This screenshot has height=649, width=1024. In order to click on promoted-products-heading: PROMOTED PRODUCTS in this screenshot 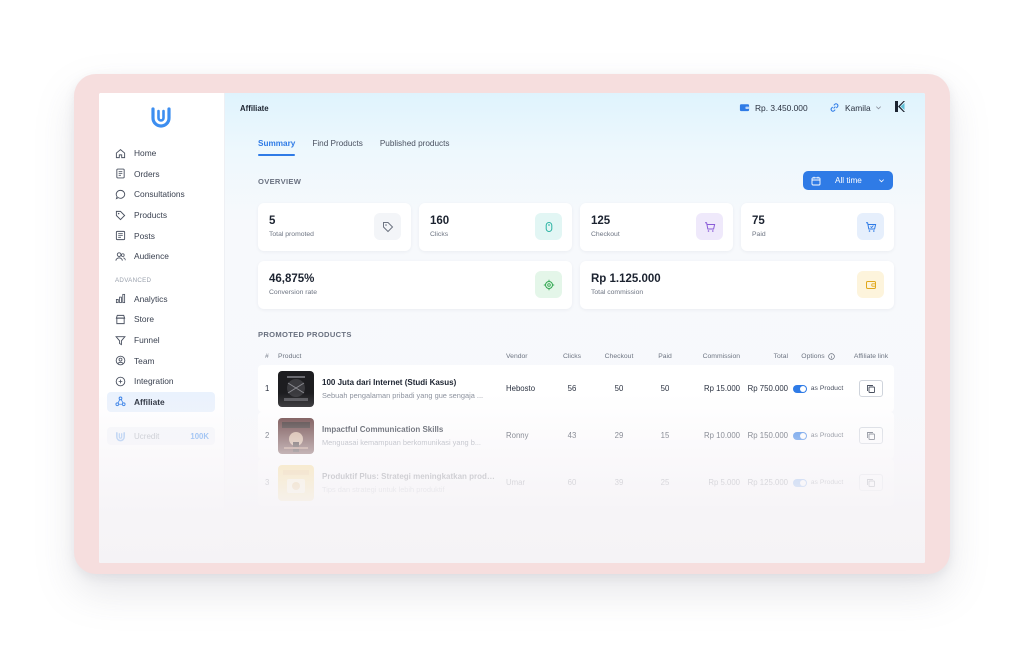, I will do `click(305, 334)`.